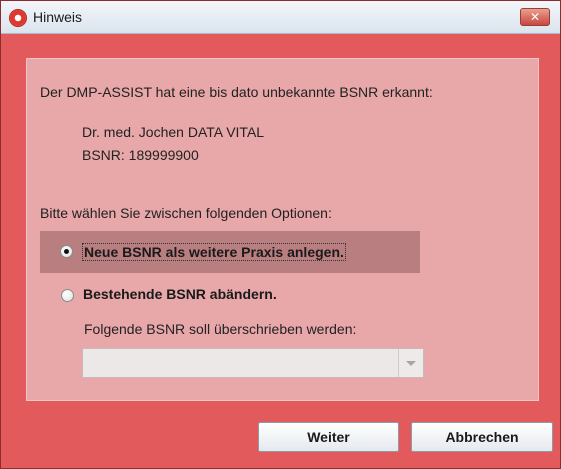 The image size is (561, 469). I want to click on close-button: ✕, so click(535, 17).